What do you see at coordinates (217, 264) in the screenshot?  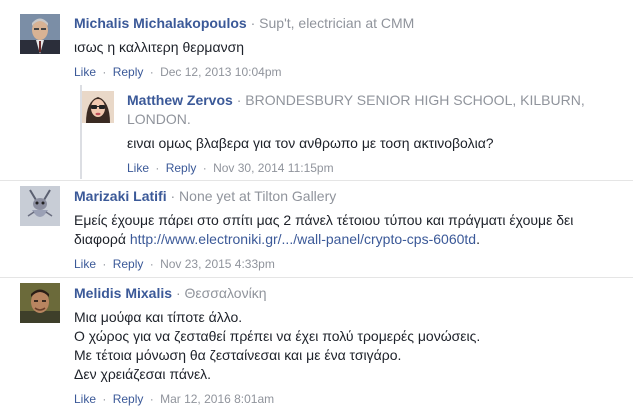 I see `comment-timestamp: Nov 23, 2015 4:33pm` at bounding box center [217, 264].